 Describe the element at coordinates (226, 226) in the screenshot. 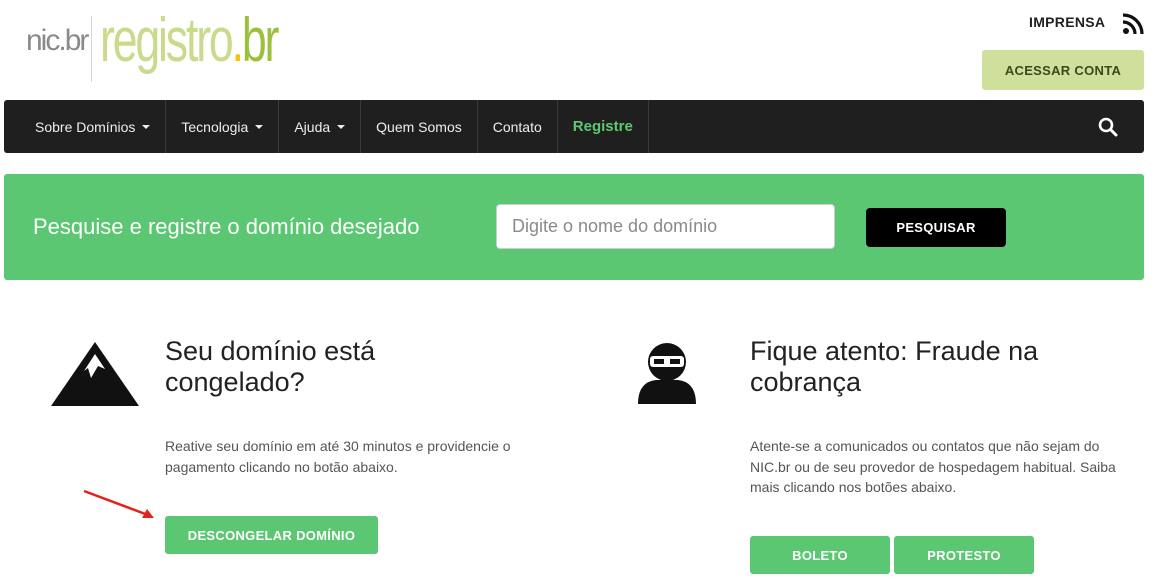

I see `banner-title: Pesquise e registre o domínio desejado` at that location.